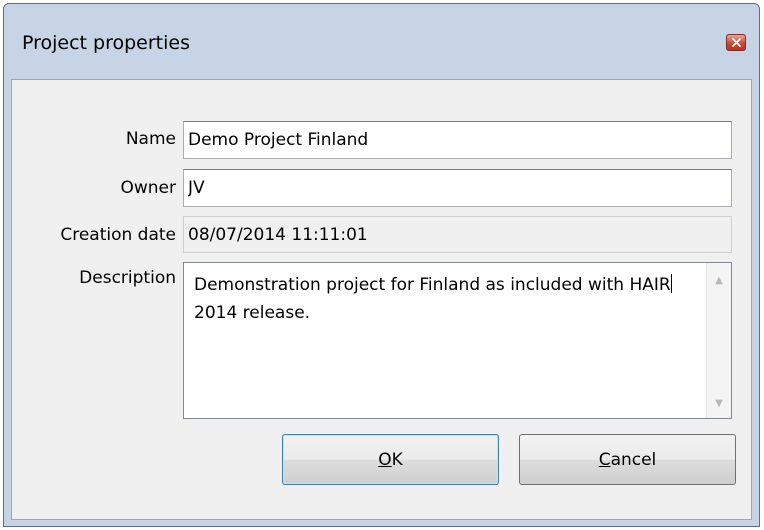  Describe the element at coordinates (633, 459) in the screenshot. I see `cancel-label-rest: ancel` at that location.